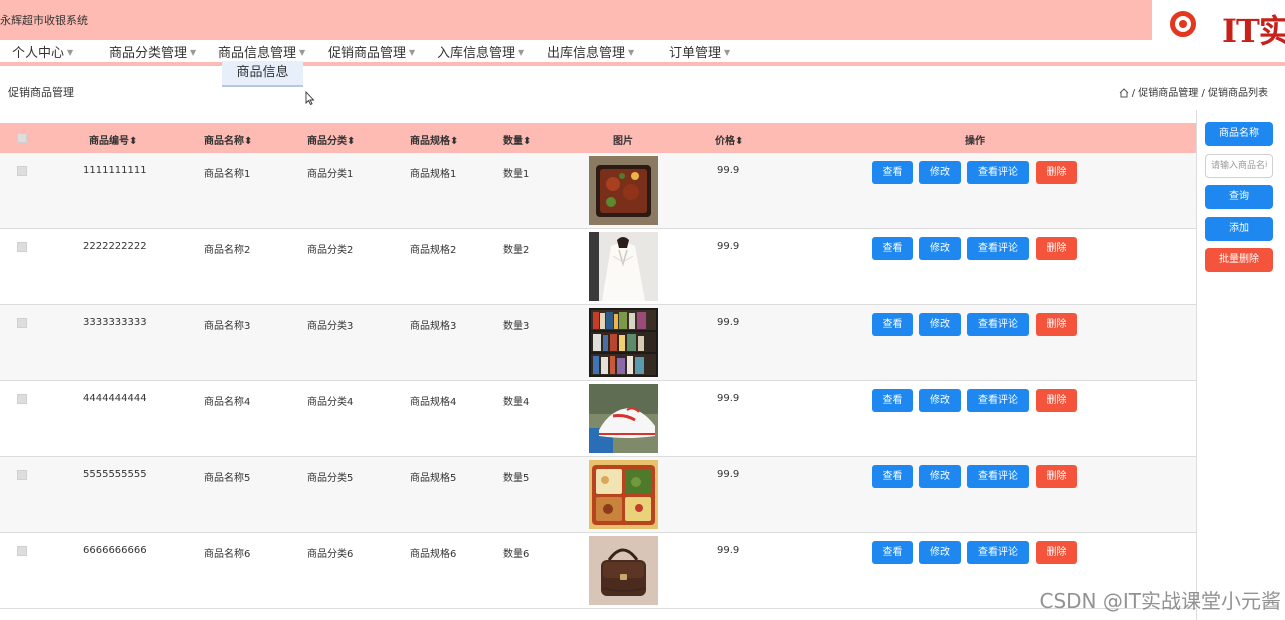 This screenshot has width=1285, height=620. What do you see at coordinates (586, 53) in the screenshot?
I see `nav-label: 出库信息管理` at bounding box center [586, 53].